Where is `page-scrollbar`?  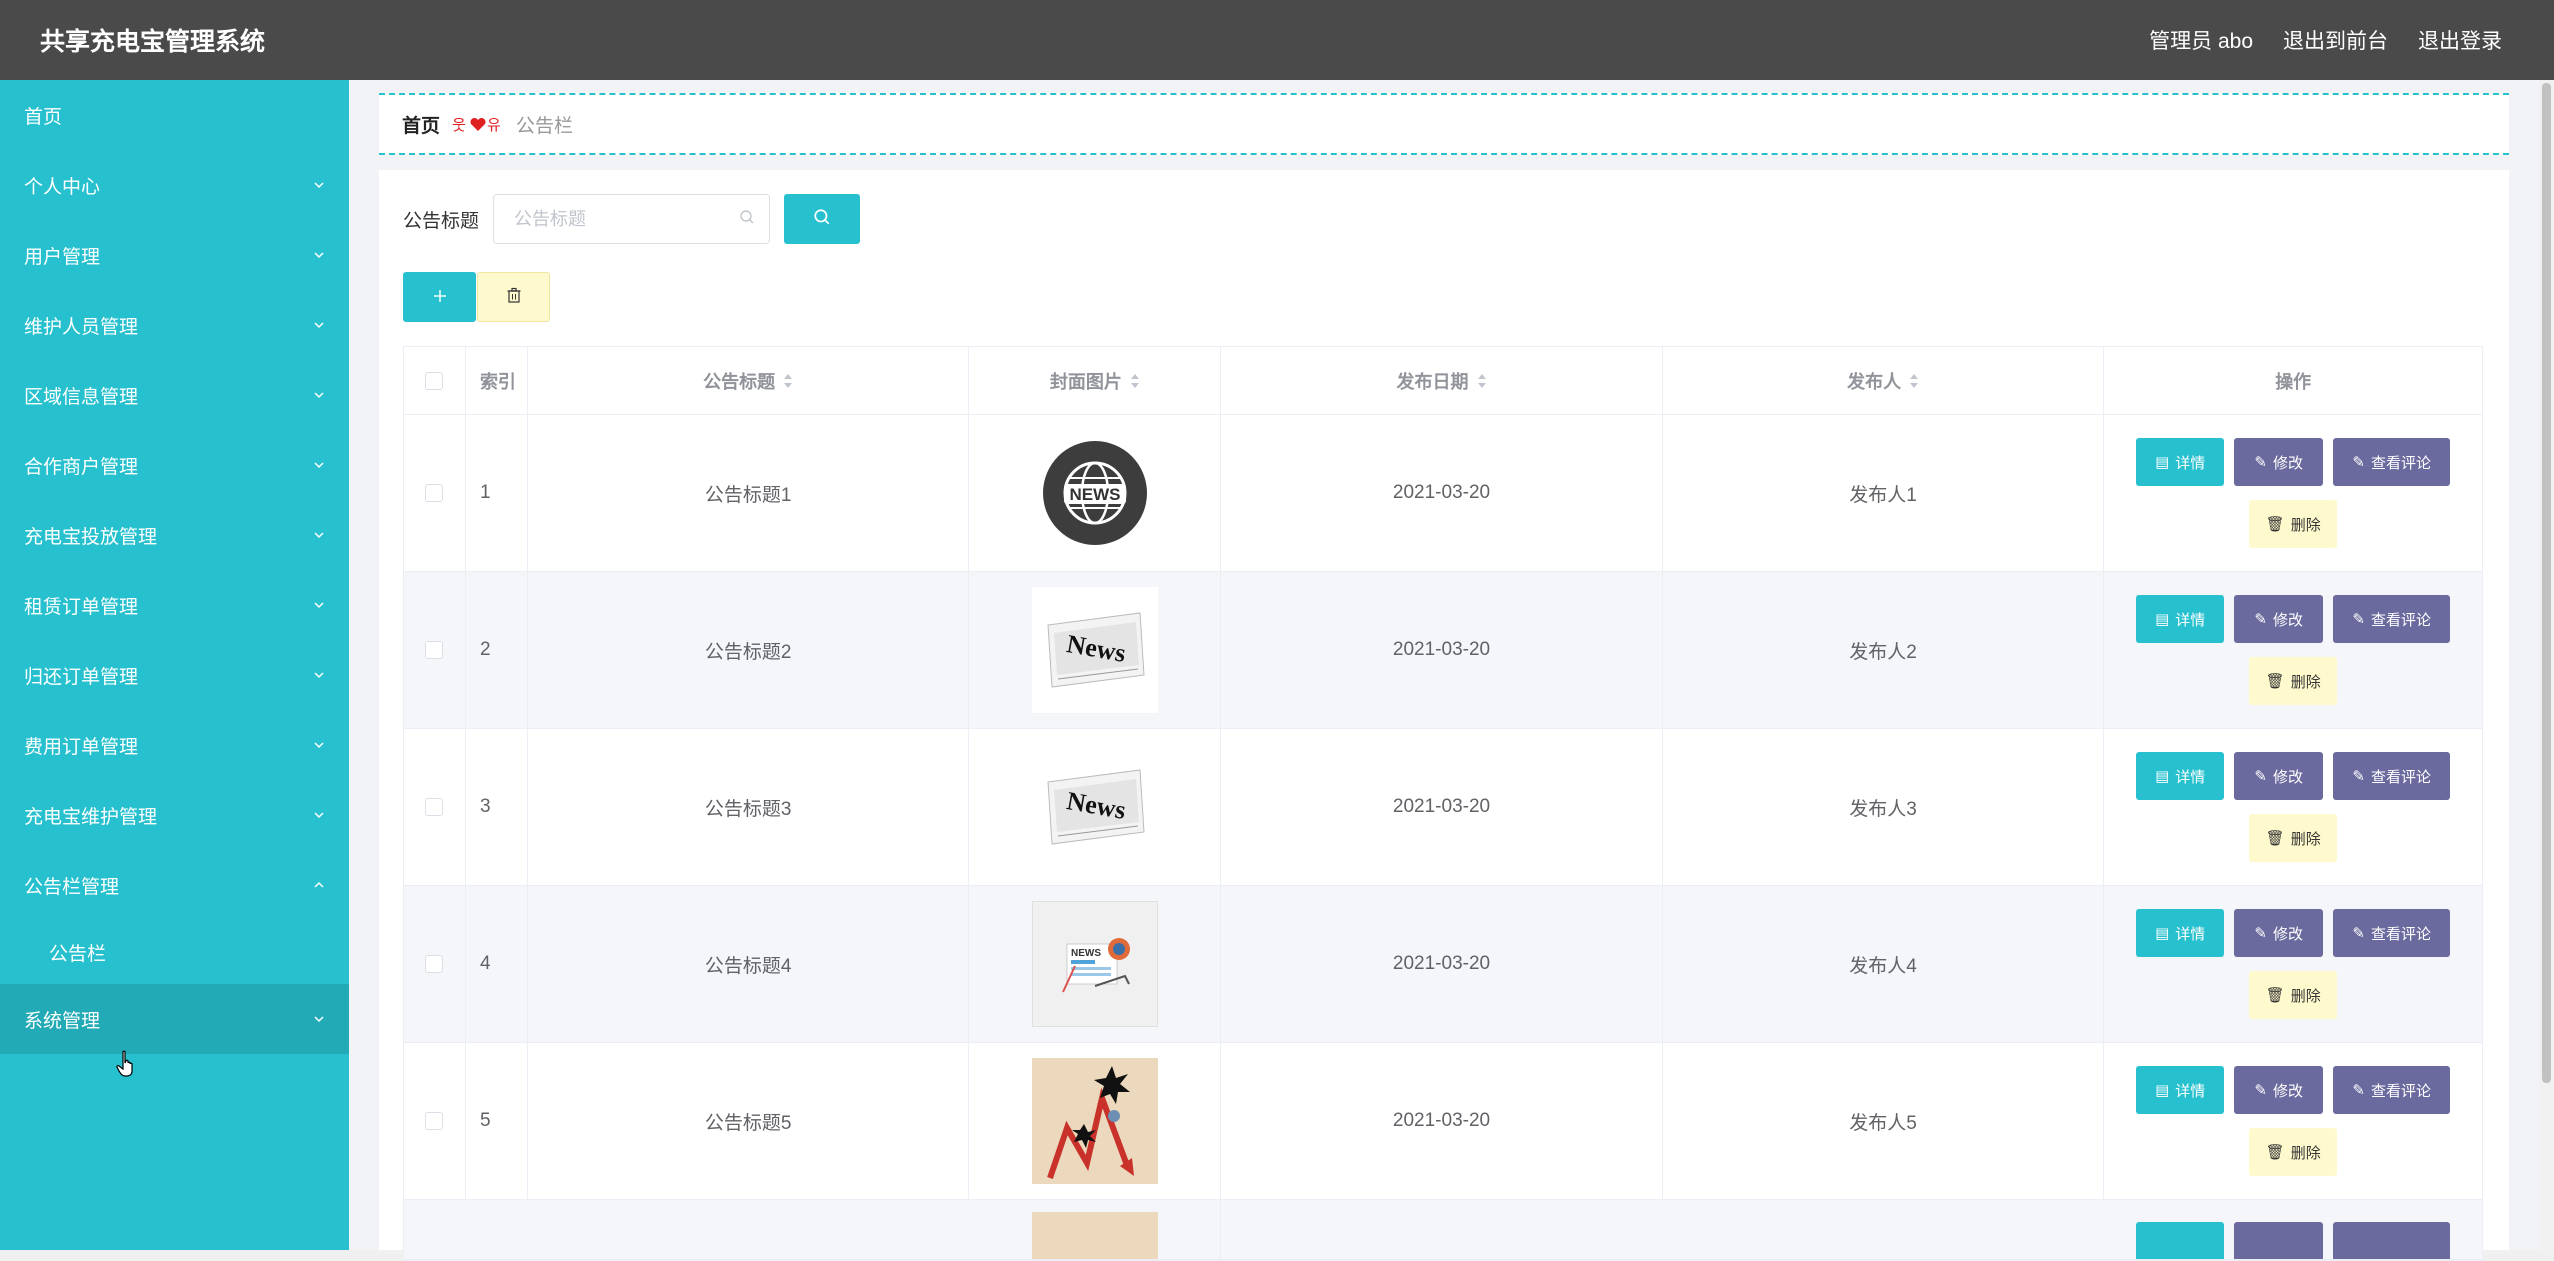
page-scrollbar is located at coordinates (2546, 665).